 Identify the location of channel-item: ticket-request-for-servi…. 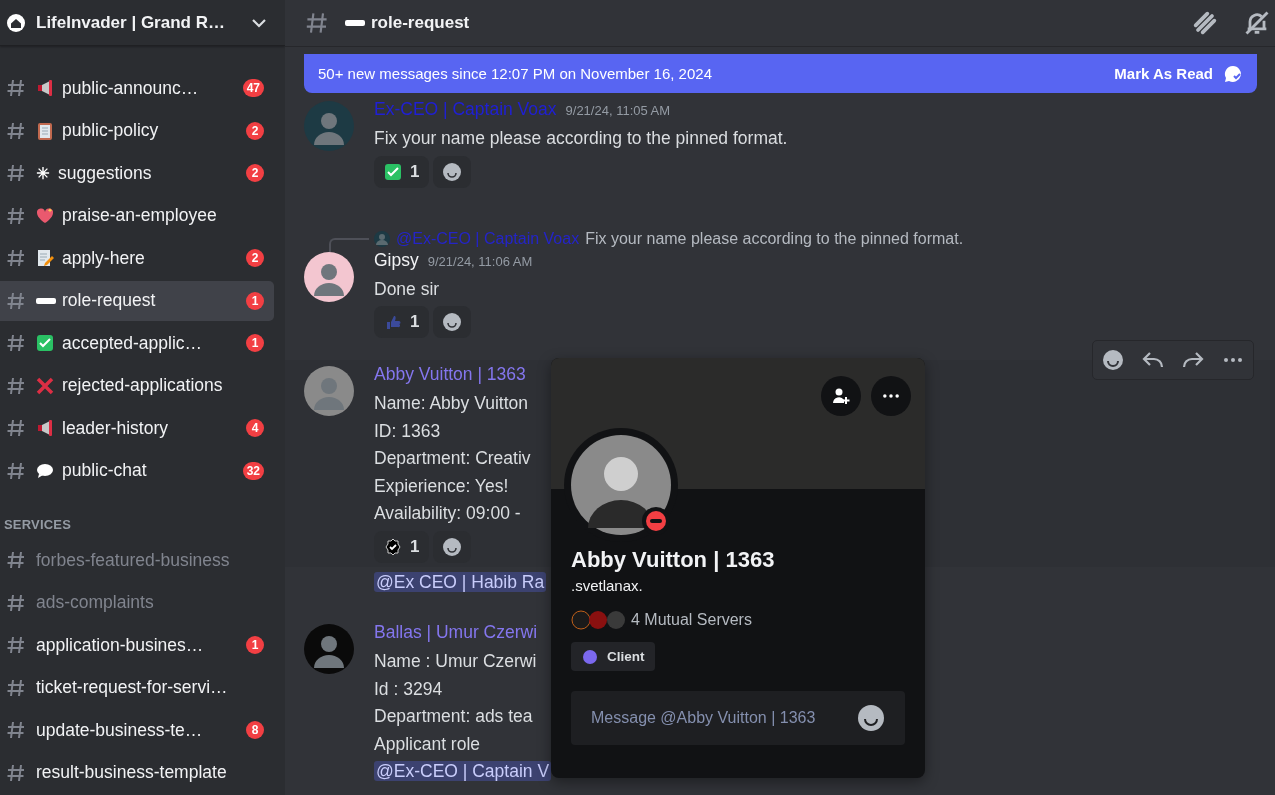
(137, 687).